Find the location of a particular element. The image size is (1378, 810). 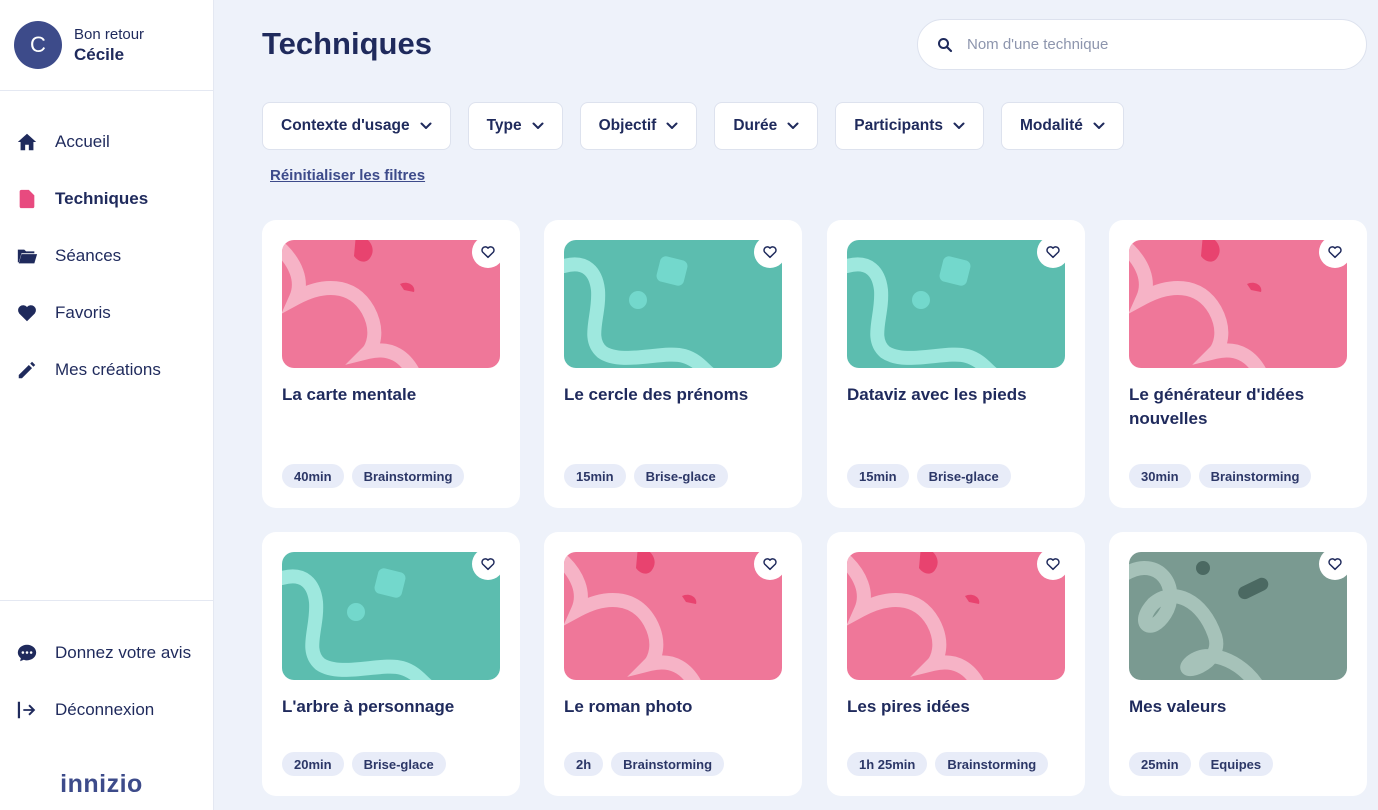

filter-label: Contexte d'usage is located at coordinates (345, 125).